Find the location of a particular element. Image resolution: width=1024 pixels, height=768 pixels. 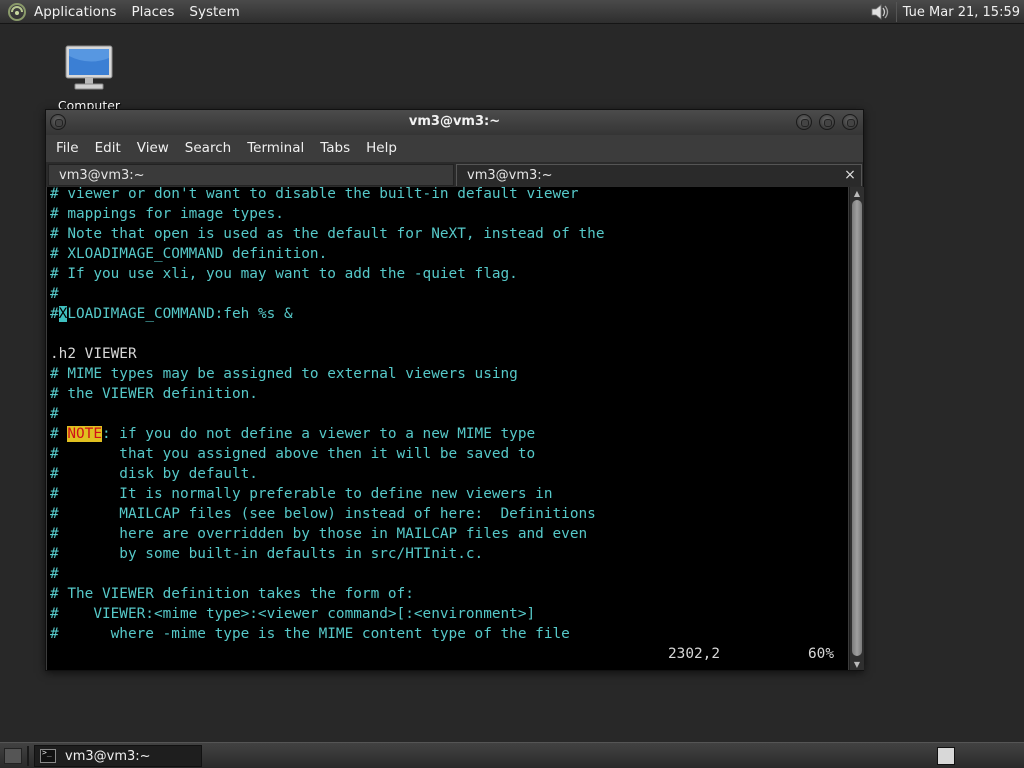

desktop-icon-computer: Computer is located at coordinates (89, 78).